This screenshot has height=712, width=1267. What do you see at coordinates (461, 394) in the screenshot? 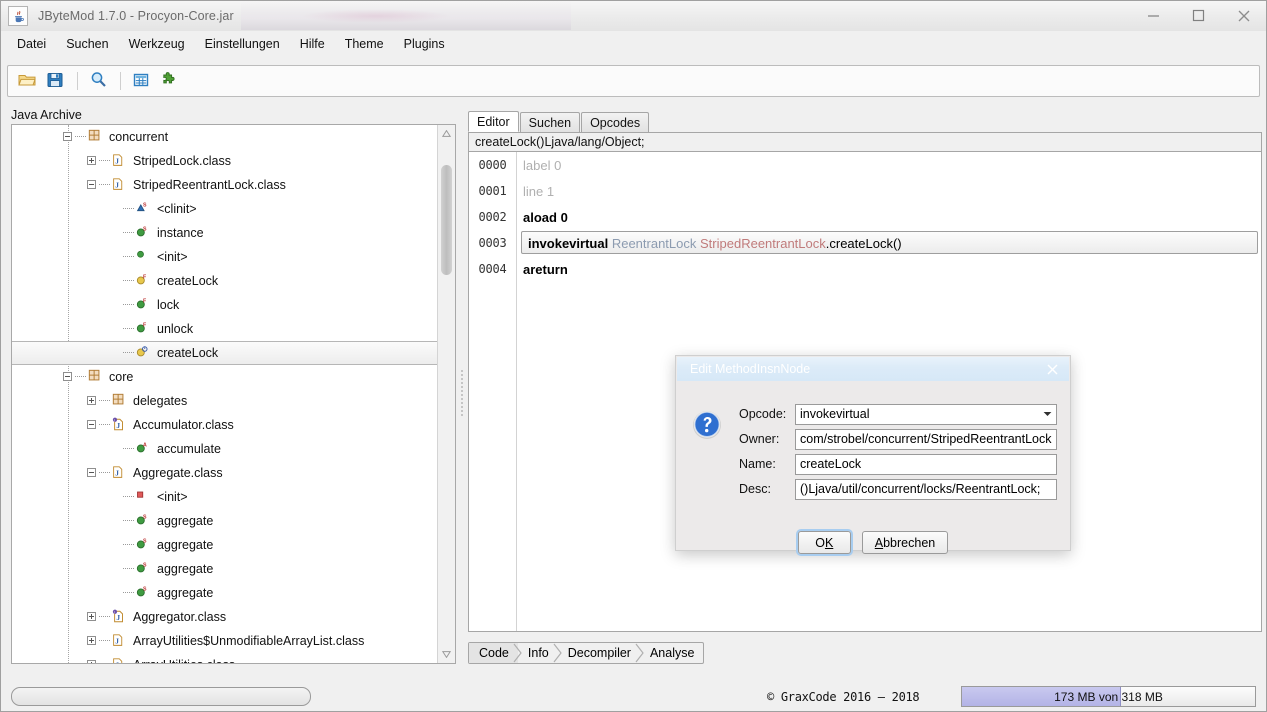
I see `split-pane-divider` at bounding box center [461, 394].